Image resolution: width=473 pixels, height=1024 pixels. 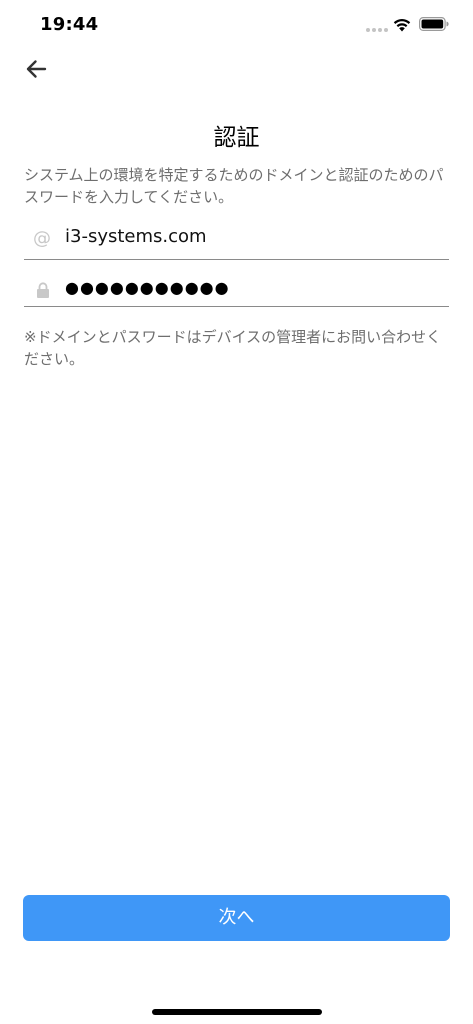 I want to click on page-title: 認証, so click(x=236, y=138).